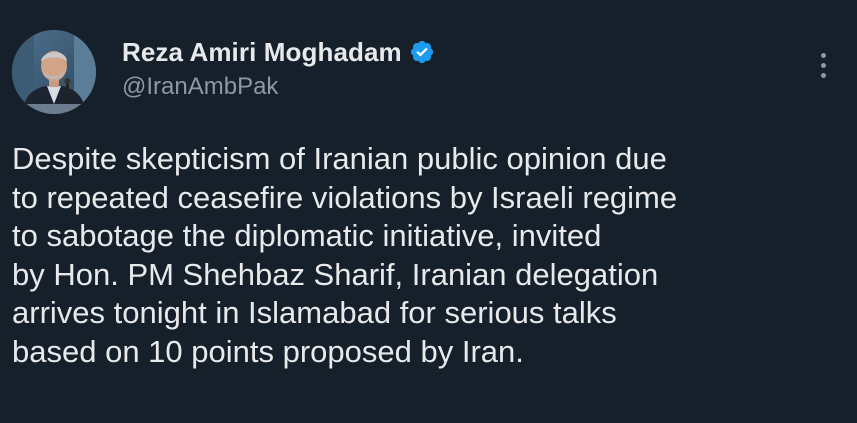 The height and width of the screenshot is (423, 857). What do you see at coordinates (422, 87) in the screenshot?
I see `author-handle: @IranAmbPak` at bounding box center [422, 87].